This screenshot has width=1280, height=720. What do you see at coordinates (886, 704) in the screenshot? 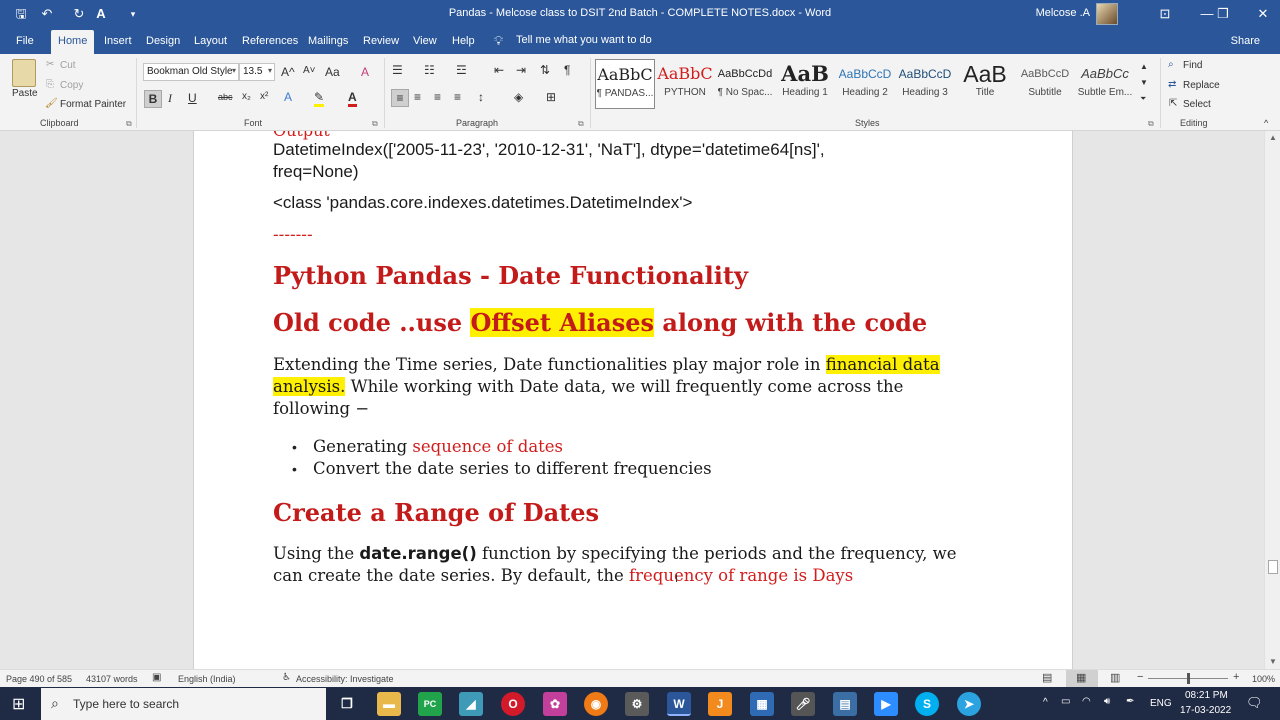
I see `zoom-app-icon: ▶` at bounding box center [886, 704].